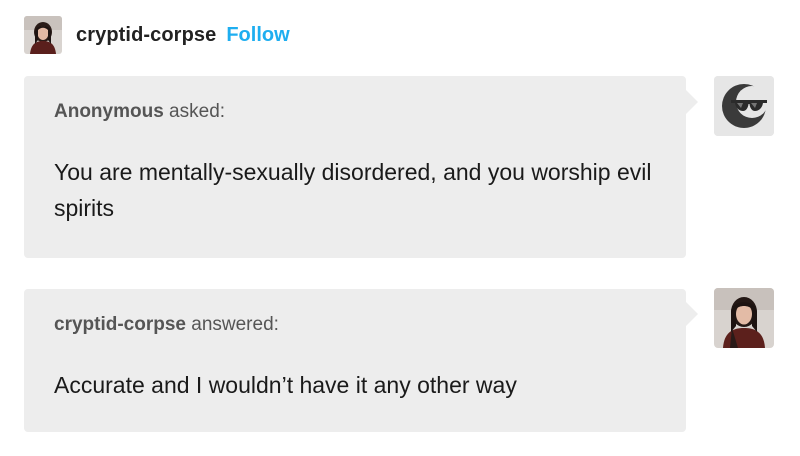 This screenshot has width=800, height=456. I want to click on question-byline: Anonymous asked:, so click(355, 112).